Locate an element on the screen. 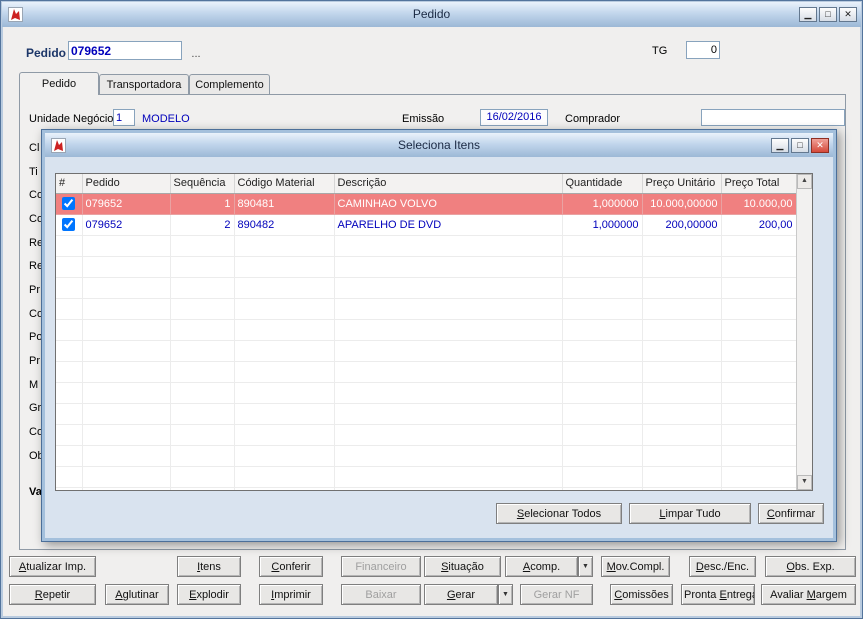  button-desc-enc: Desc./Enc. is located at coordinates (722, 566).